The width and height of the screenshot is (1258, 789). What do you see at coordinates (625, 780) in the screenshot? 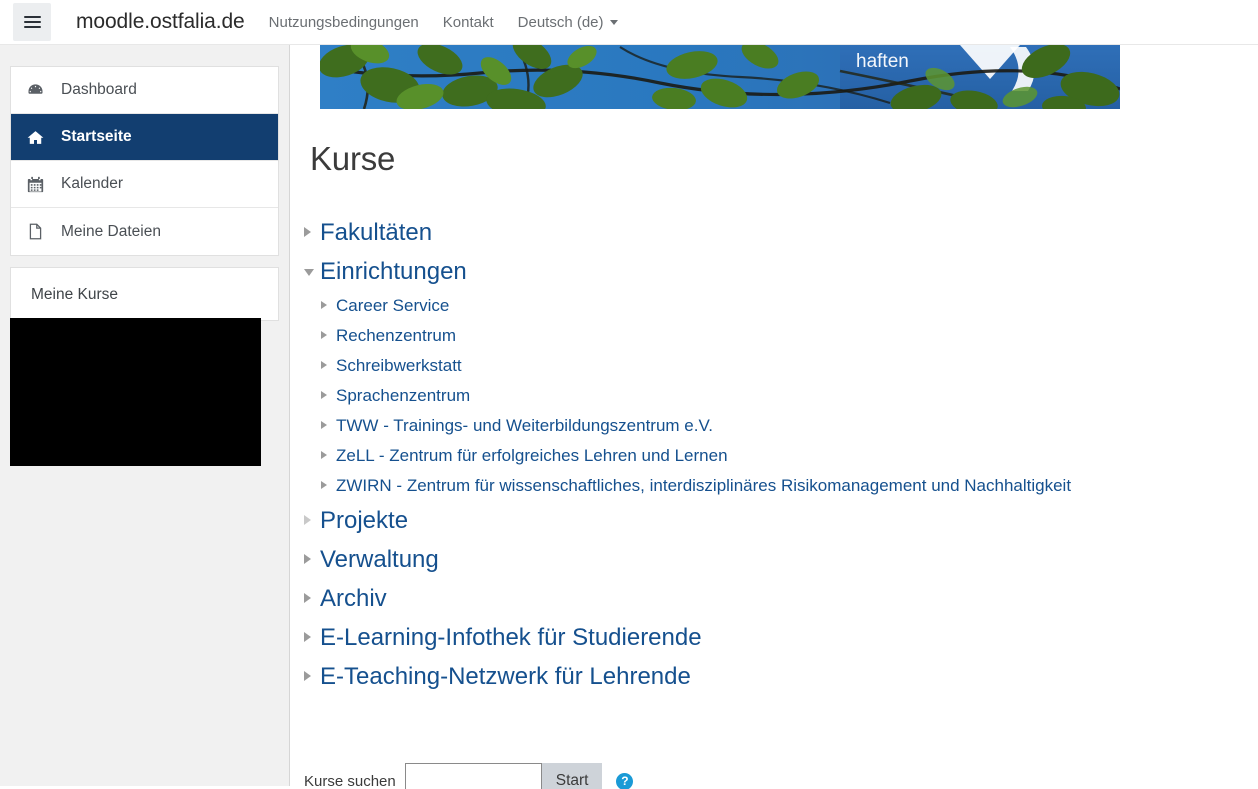
I see `help-circle-icon: ?` at bounding box center [625, 780].